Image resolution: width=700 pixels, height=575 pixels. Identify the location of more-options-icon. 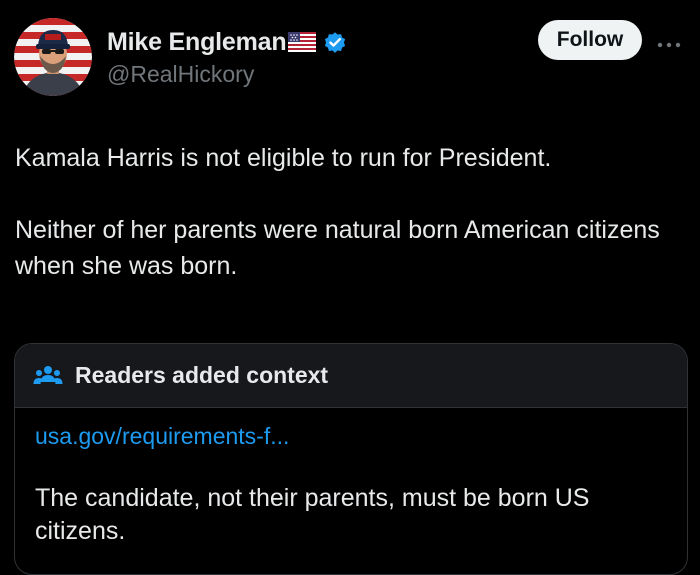
(669, 42).